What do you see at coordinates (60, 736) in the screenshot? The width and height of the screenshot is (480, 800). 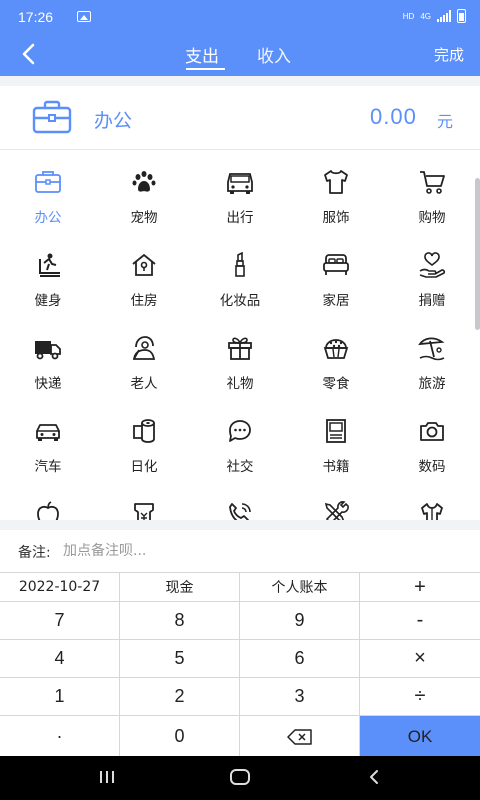 I see `decimal-point-key: ·` at bounding box center [60, 736].